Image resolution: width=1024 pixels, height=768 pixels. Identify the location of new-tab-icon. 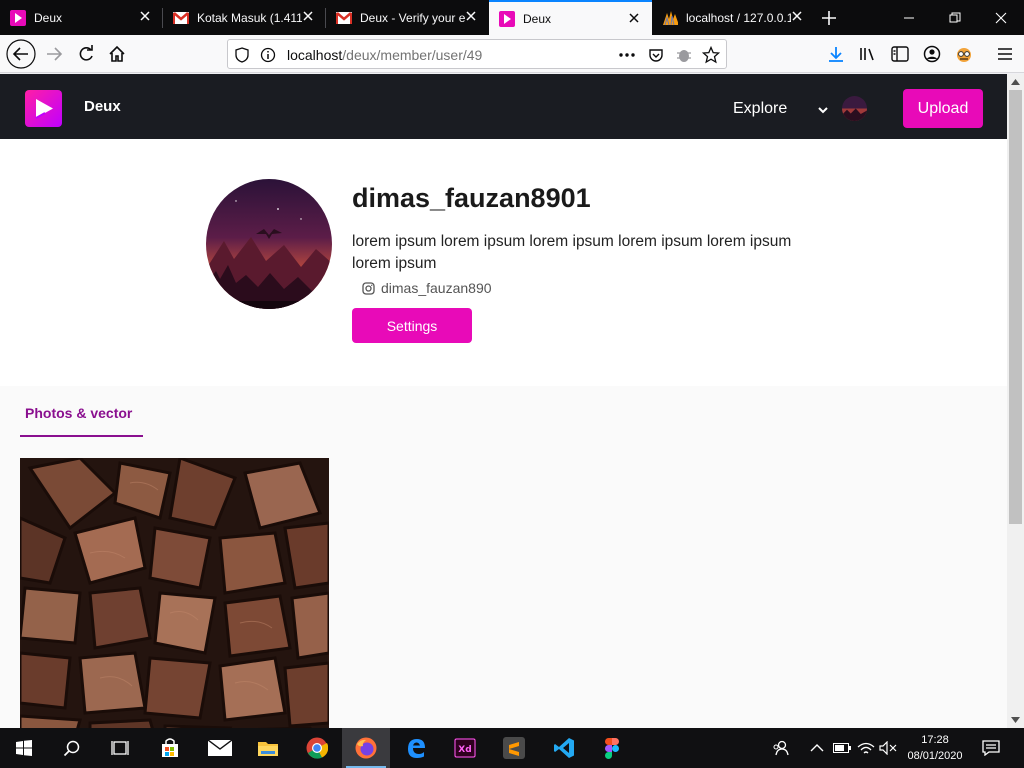
(829, 18).